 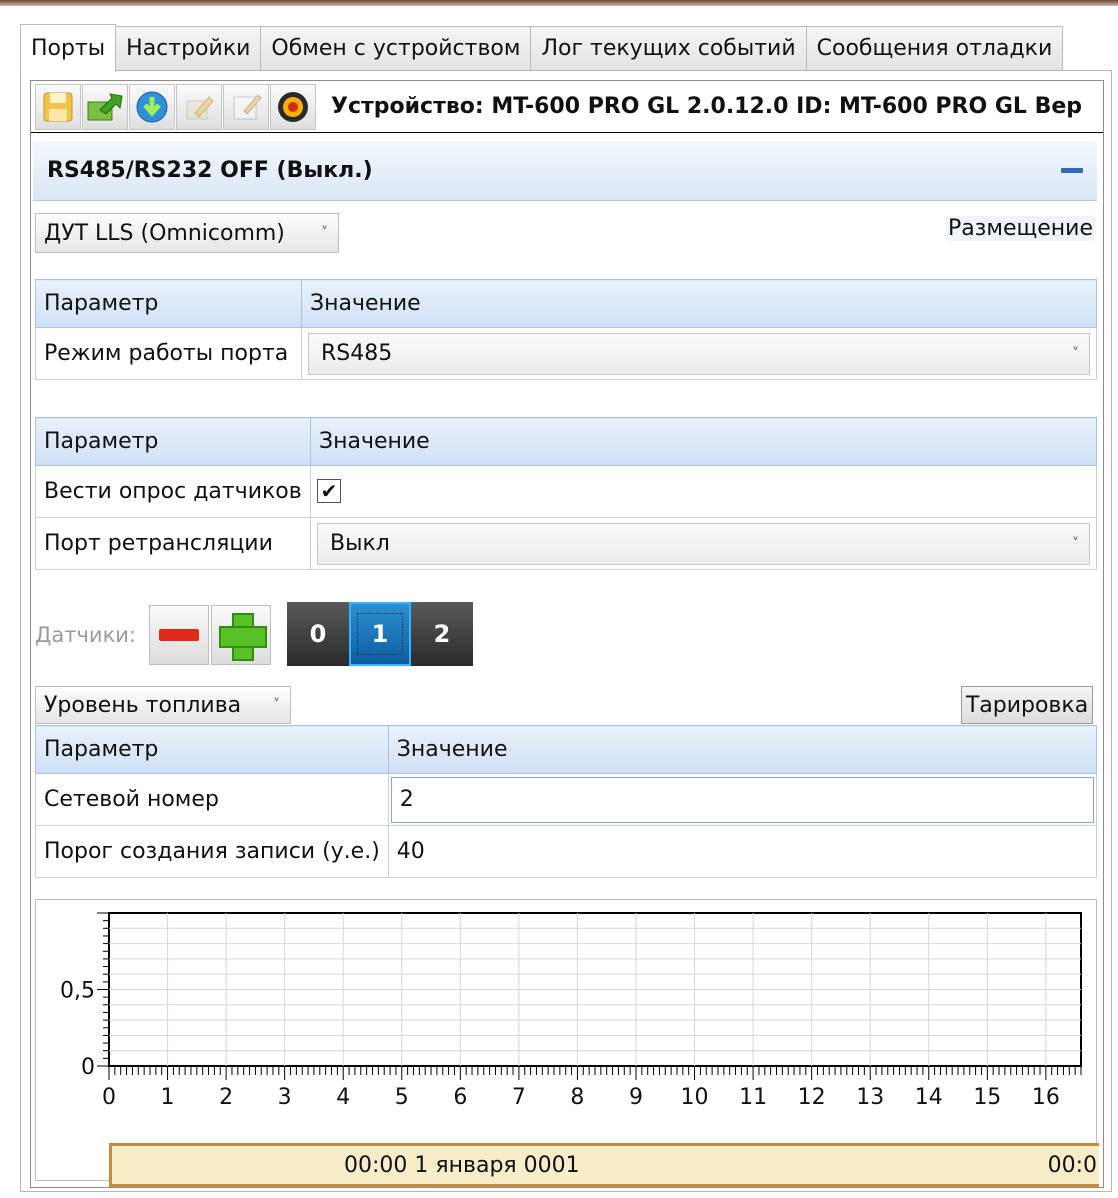 What do you see at coordinates (210, 170) in the screenshot?
I see `section-title: RS485/RS232 OFF (Выкл.)` at bounding box center [210, 170].